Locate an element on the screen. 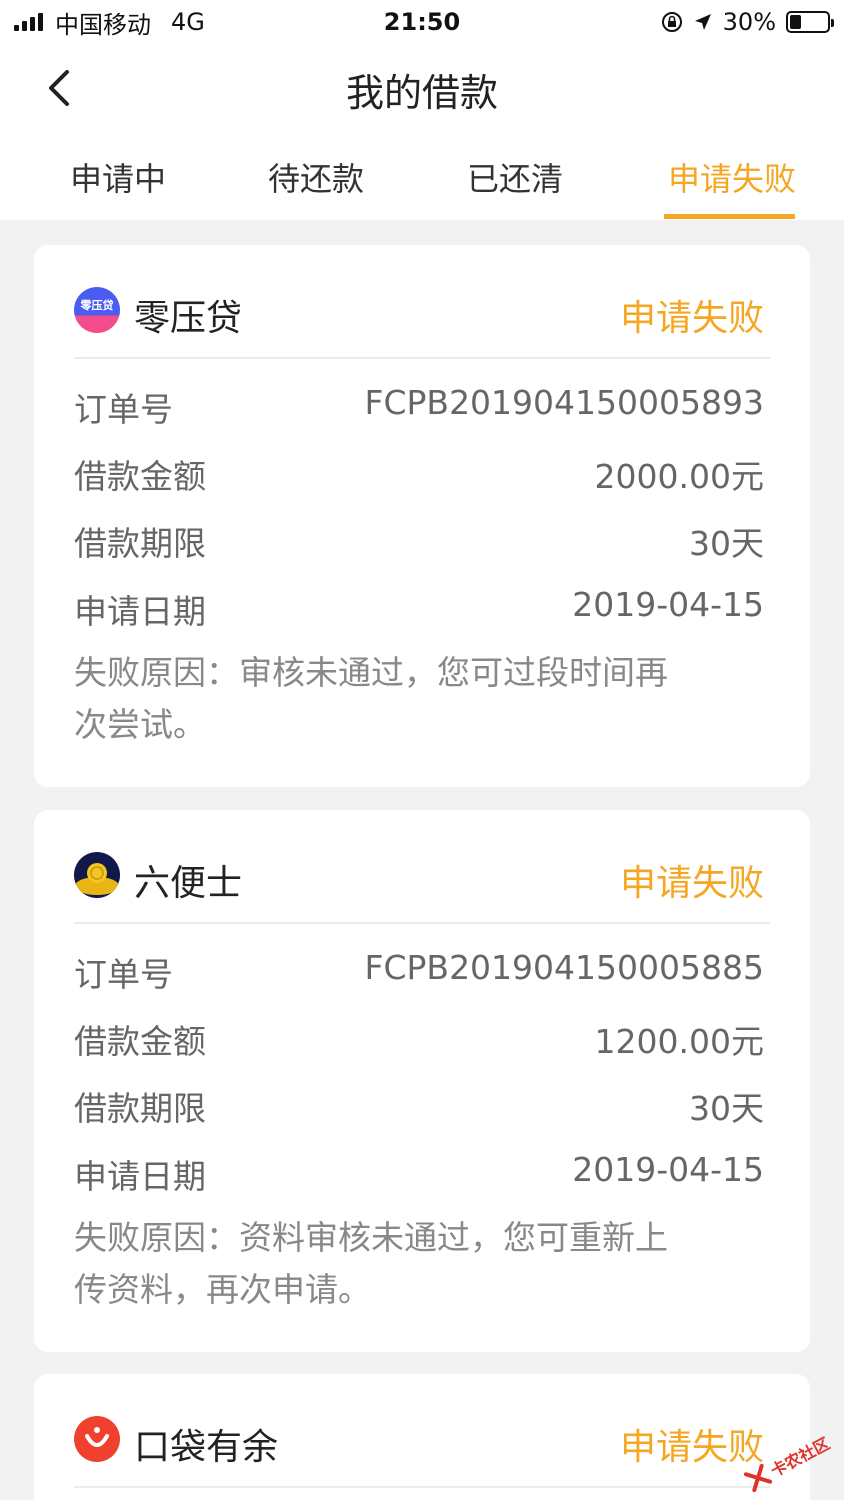  watermark-text: 卡农社区 is located at coordinates (800, 1457).